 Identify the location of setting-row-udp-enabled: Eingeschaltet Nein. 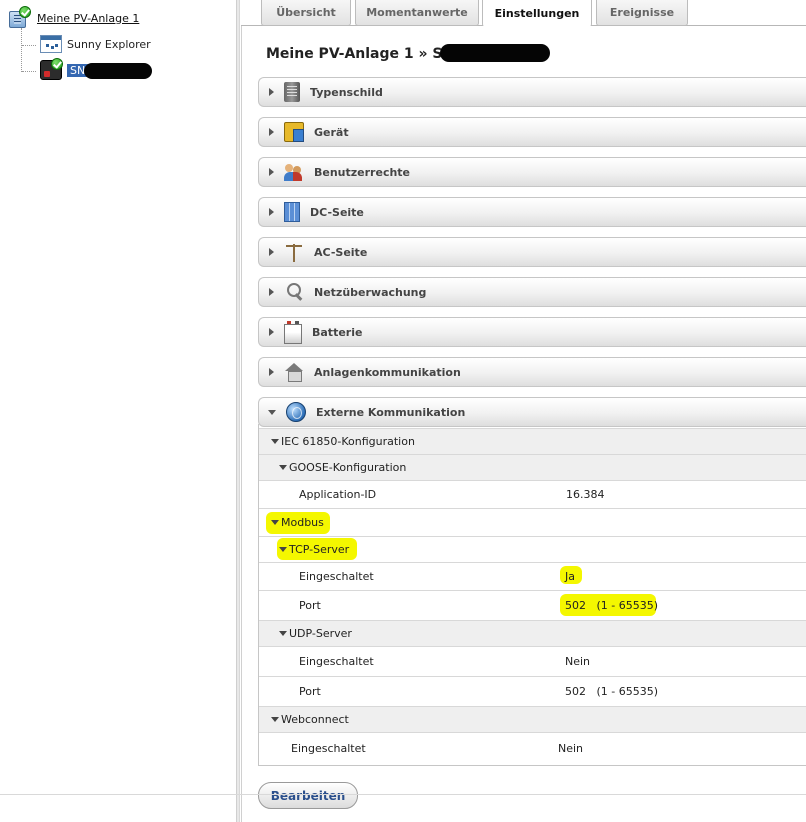
(532, 661).